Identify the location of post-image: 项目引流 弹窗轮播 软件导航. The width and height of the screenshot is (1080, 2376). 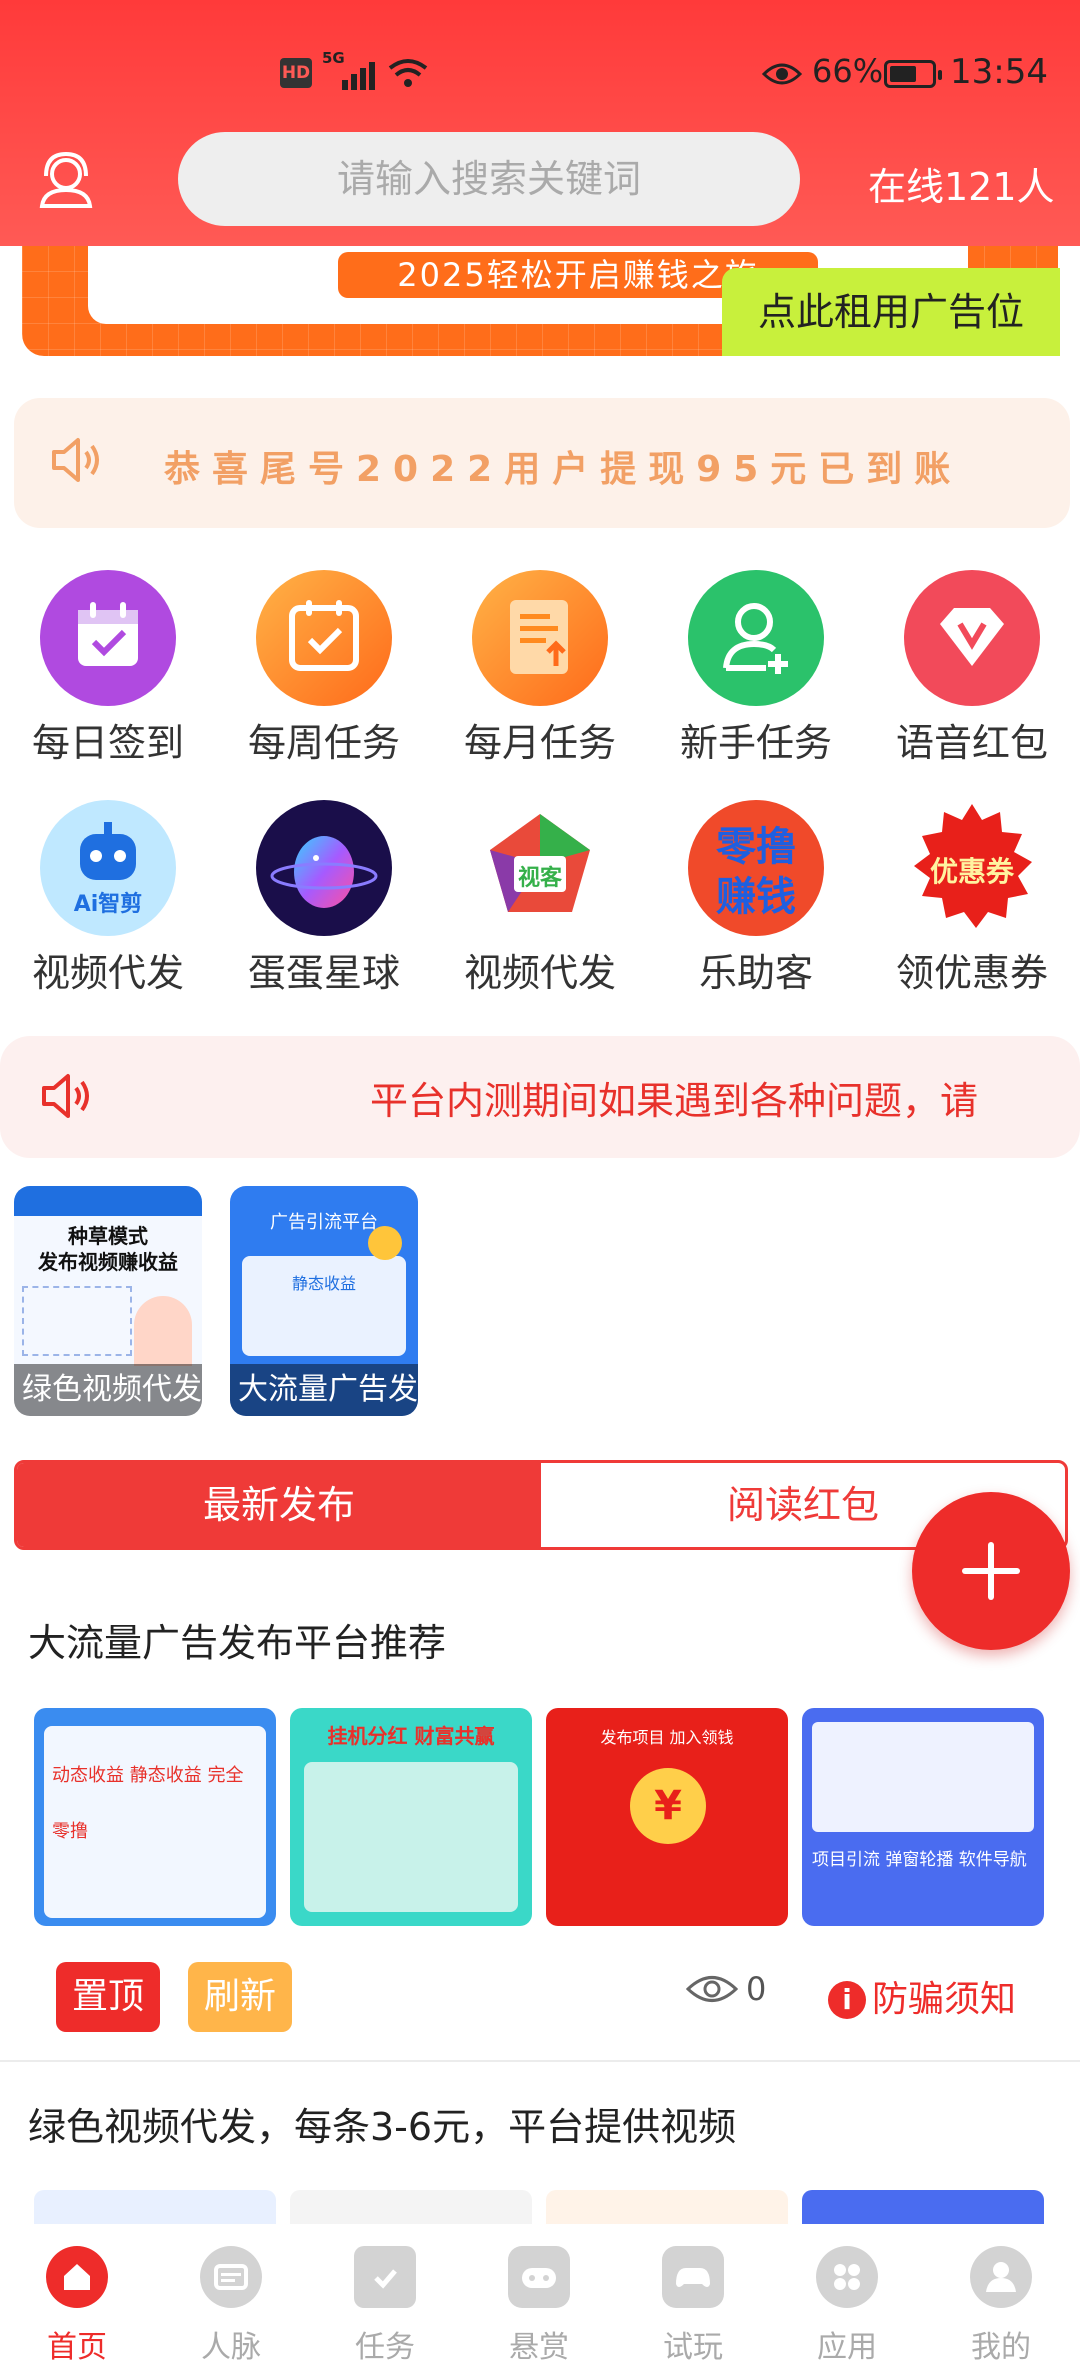
(923, 1817).